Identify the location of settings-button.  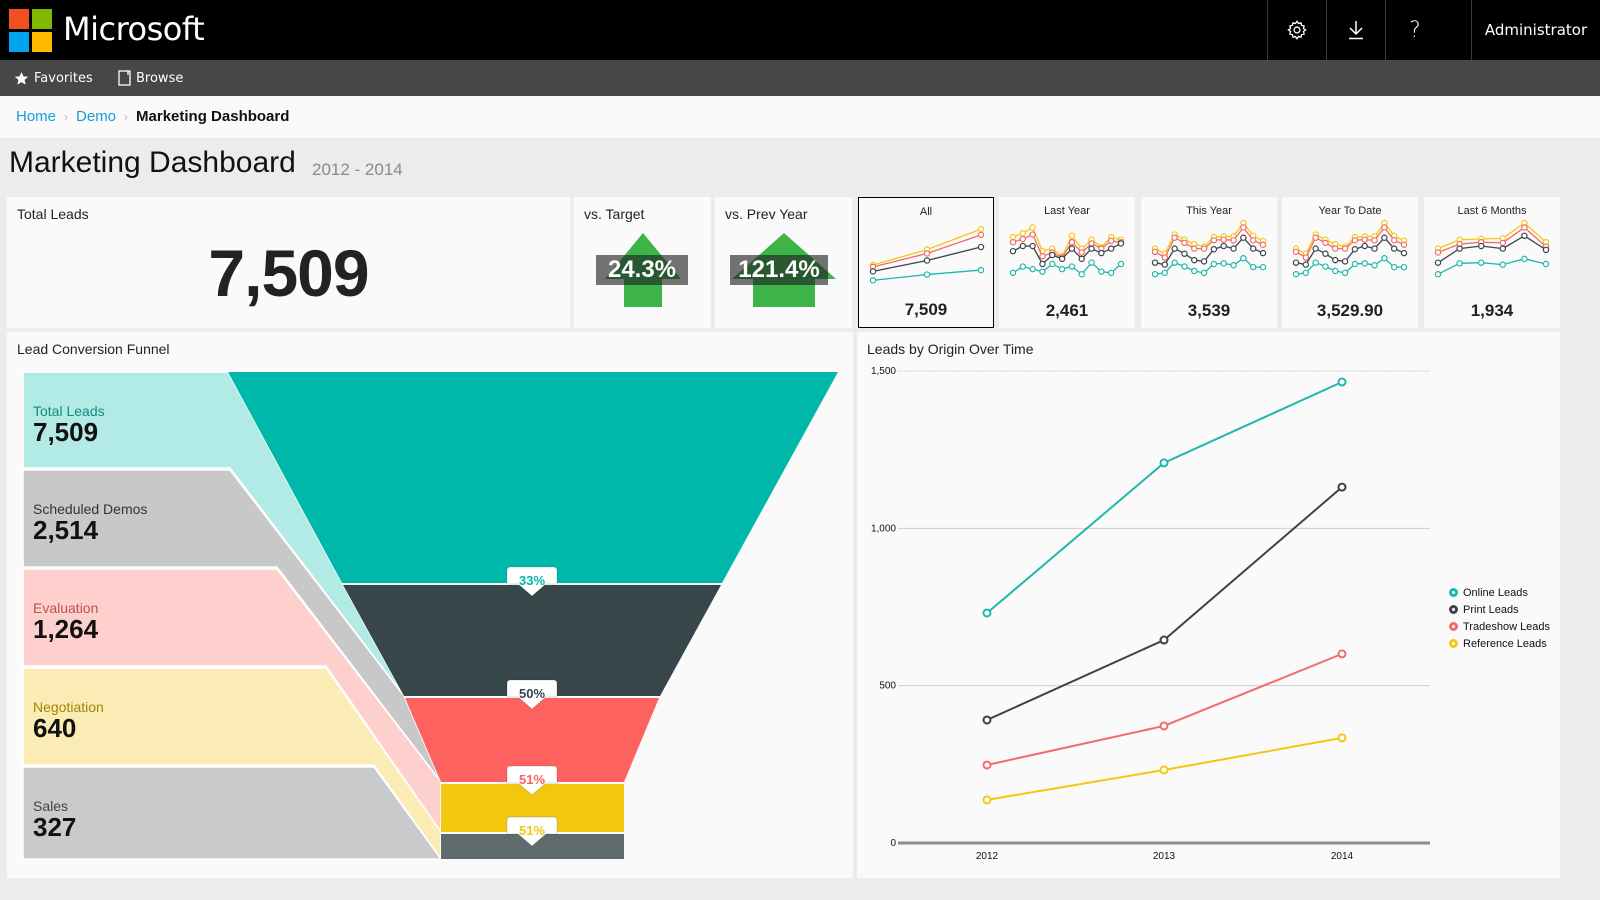
(1296, 30).